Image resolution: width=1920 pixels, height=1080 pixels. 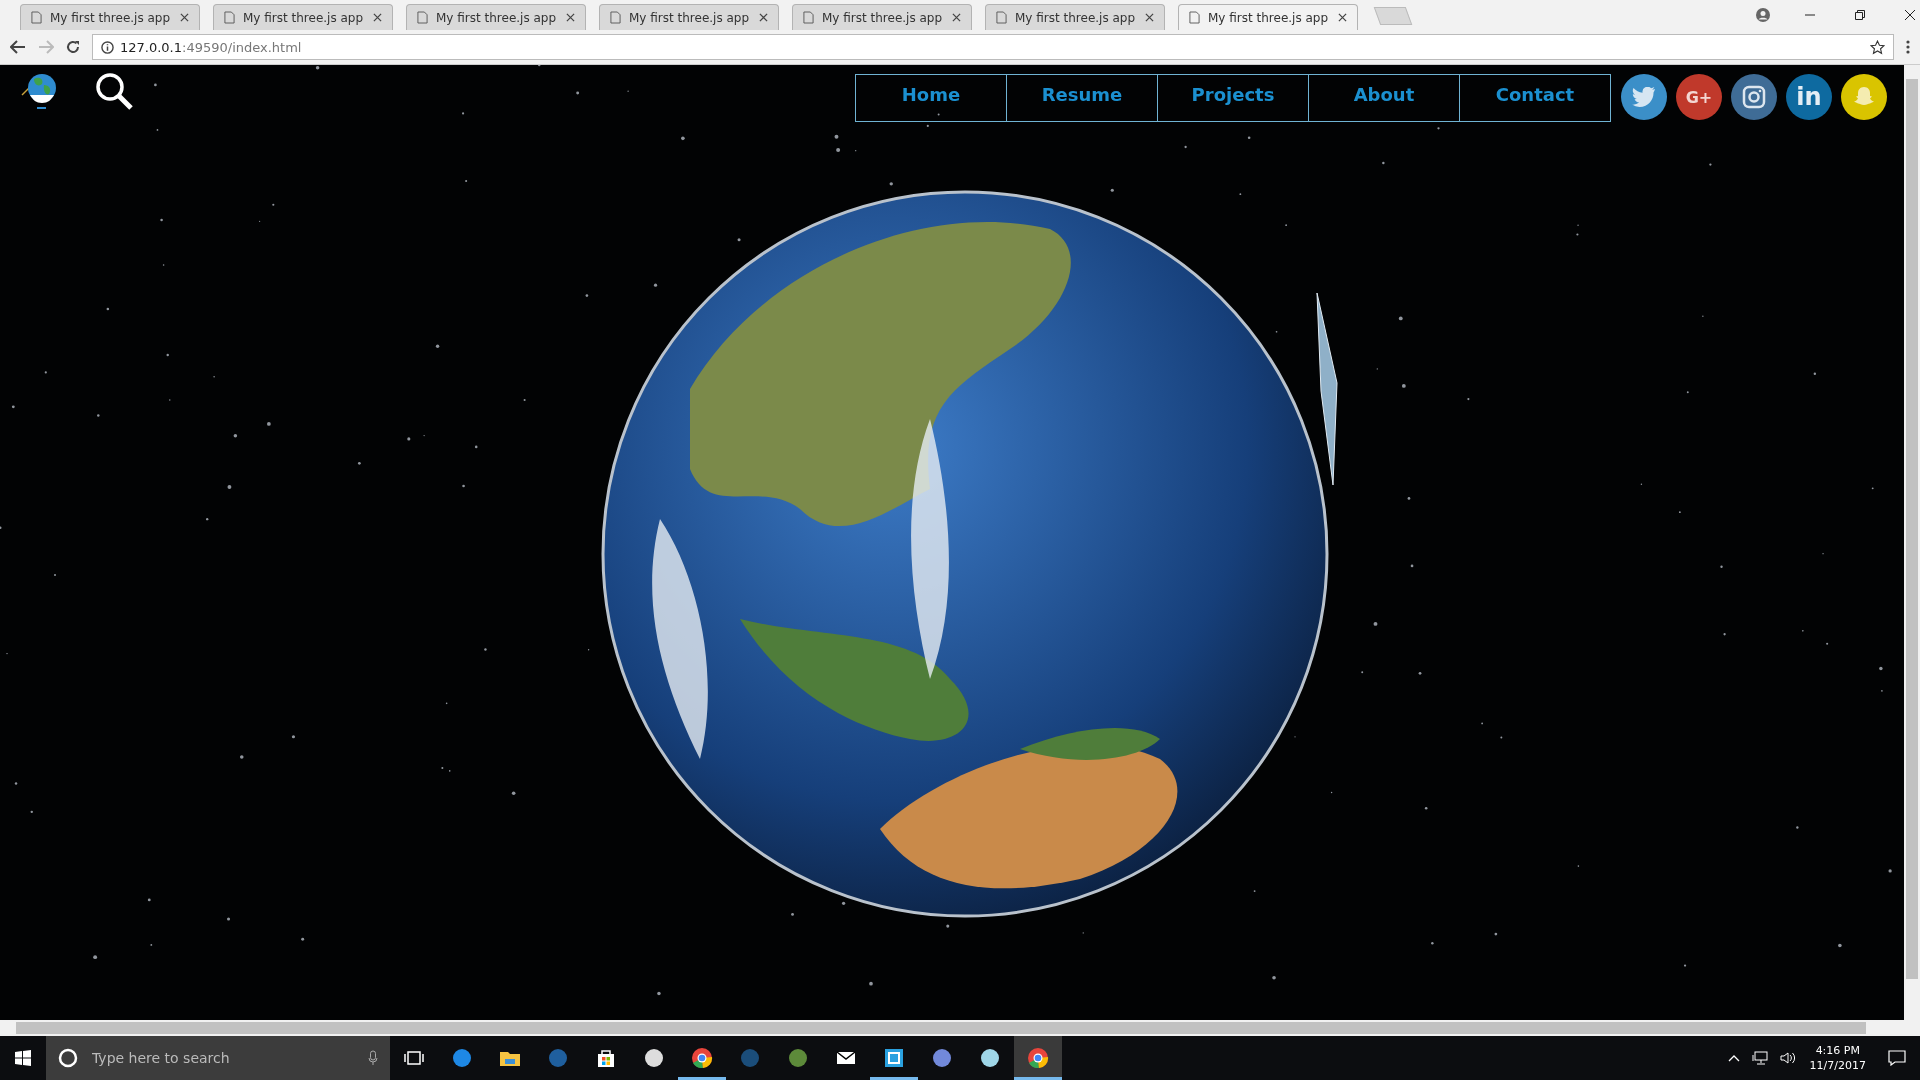 What do you see at coordinates (993, 47) in the screenshot?
I see `address-field: 127.0.0.1:49590/index.html` at bounding box center [993, 47].